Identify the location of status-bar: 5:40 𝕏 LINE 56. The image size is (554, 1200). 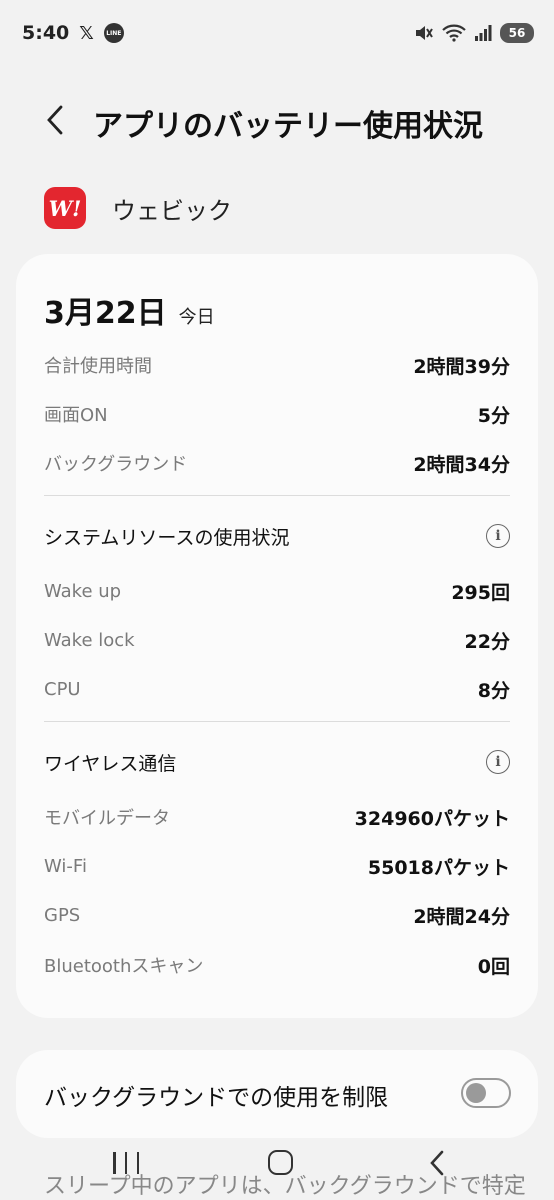
(277, 33).